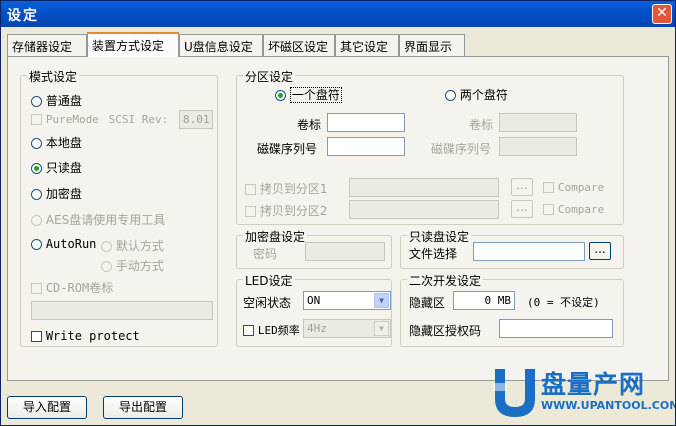 This screenshot has height=426, width=676. What do you see at coordinates (293, 211) in the screenshot?
I see `copy2-label: 拷贝到分区2` at bounding box center [293, 211].